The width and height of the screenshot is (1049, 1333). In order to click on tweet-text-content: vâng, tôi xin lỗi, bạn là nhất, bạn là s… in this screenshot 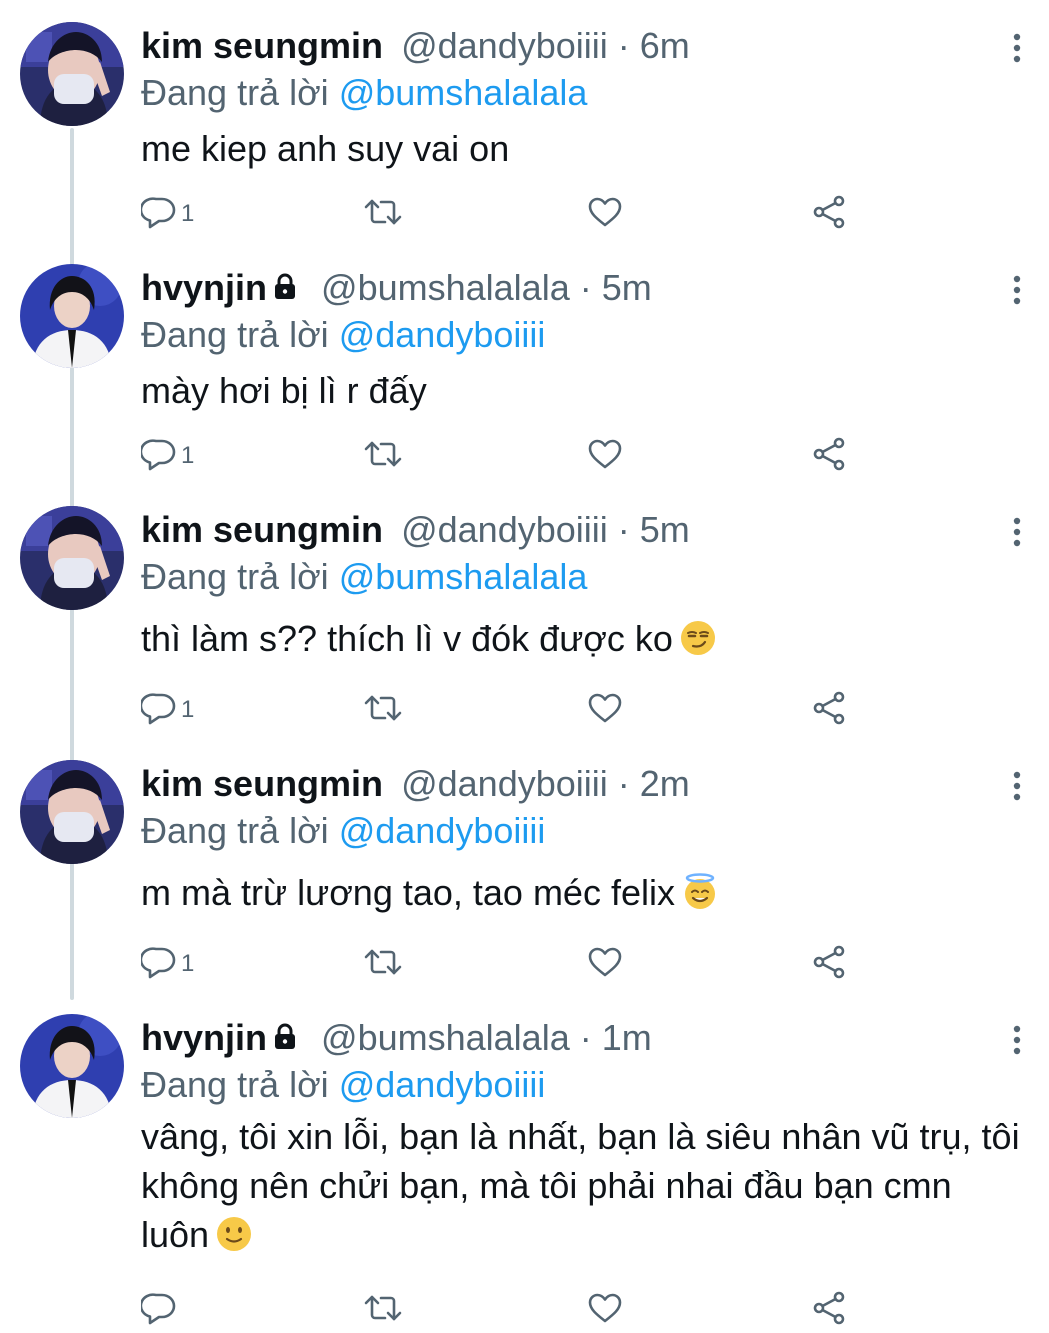, I will do `click(580, 1185)`.